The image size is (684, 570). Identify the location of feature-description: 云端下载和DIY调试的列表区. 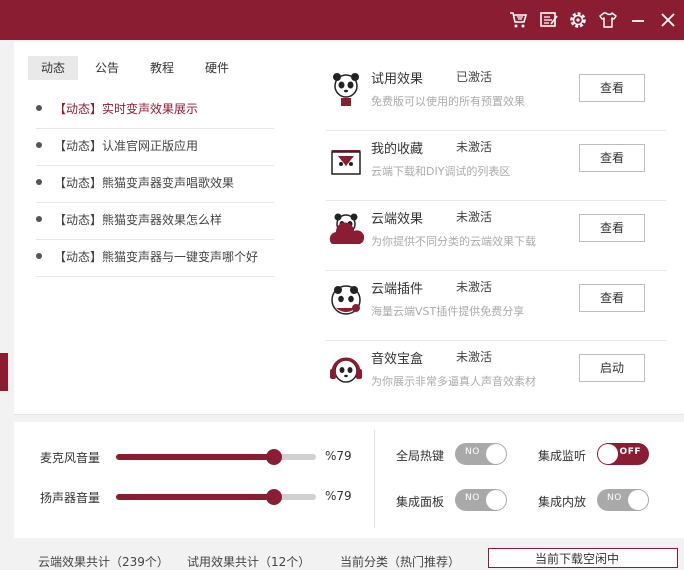
(441, 171).